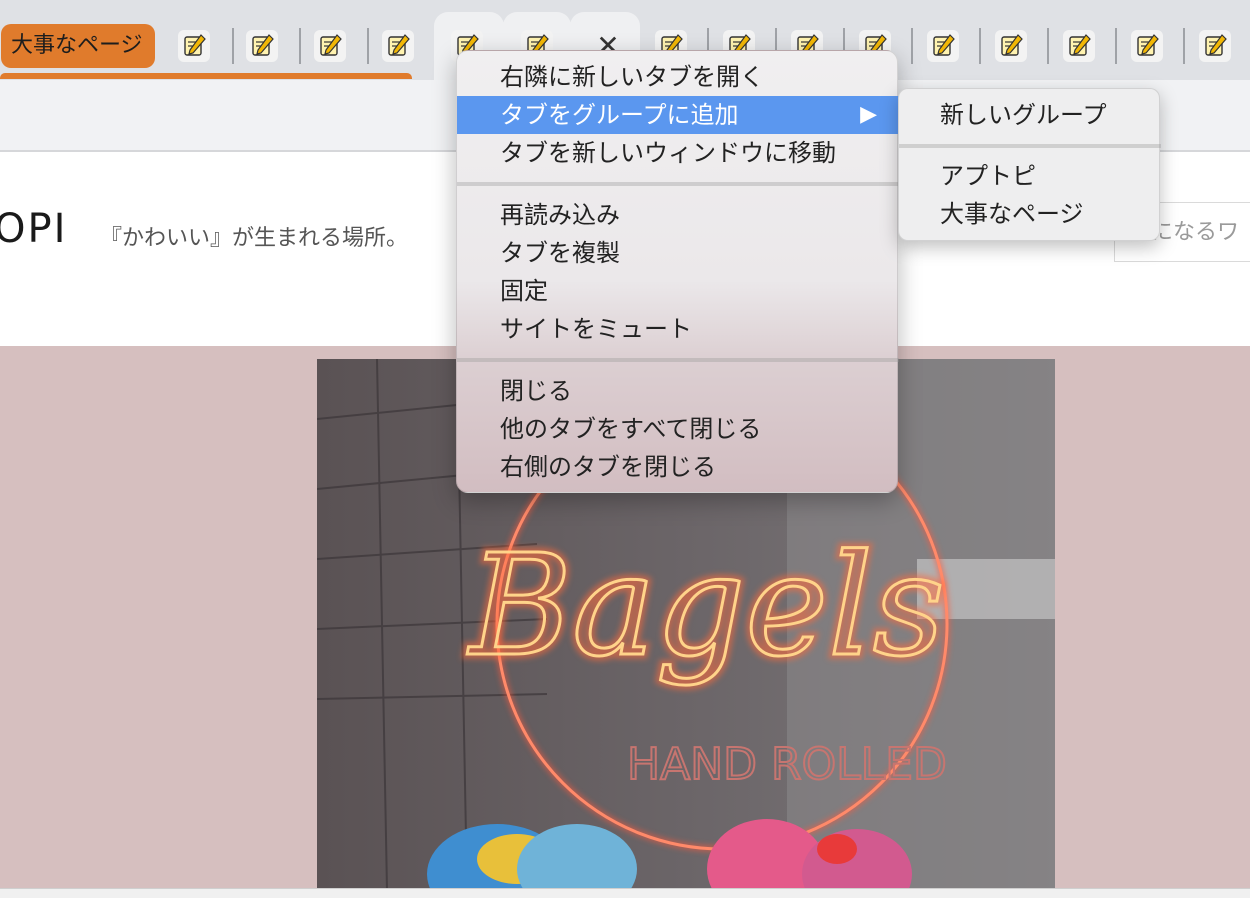 The width and height of the screenshot is (1250, 898). I want to click on menu-item-pin: 固定, so click(678, 291).